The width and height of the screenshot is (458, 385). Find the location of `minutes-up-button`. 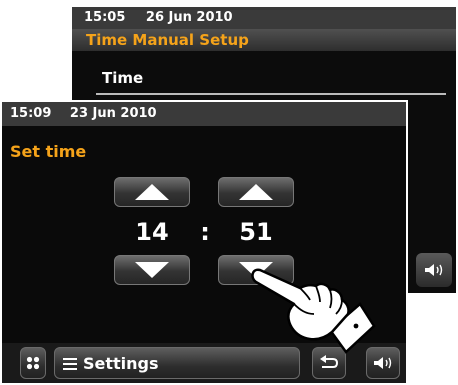

minutes-up-button is located at coordinates (256, 192).